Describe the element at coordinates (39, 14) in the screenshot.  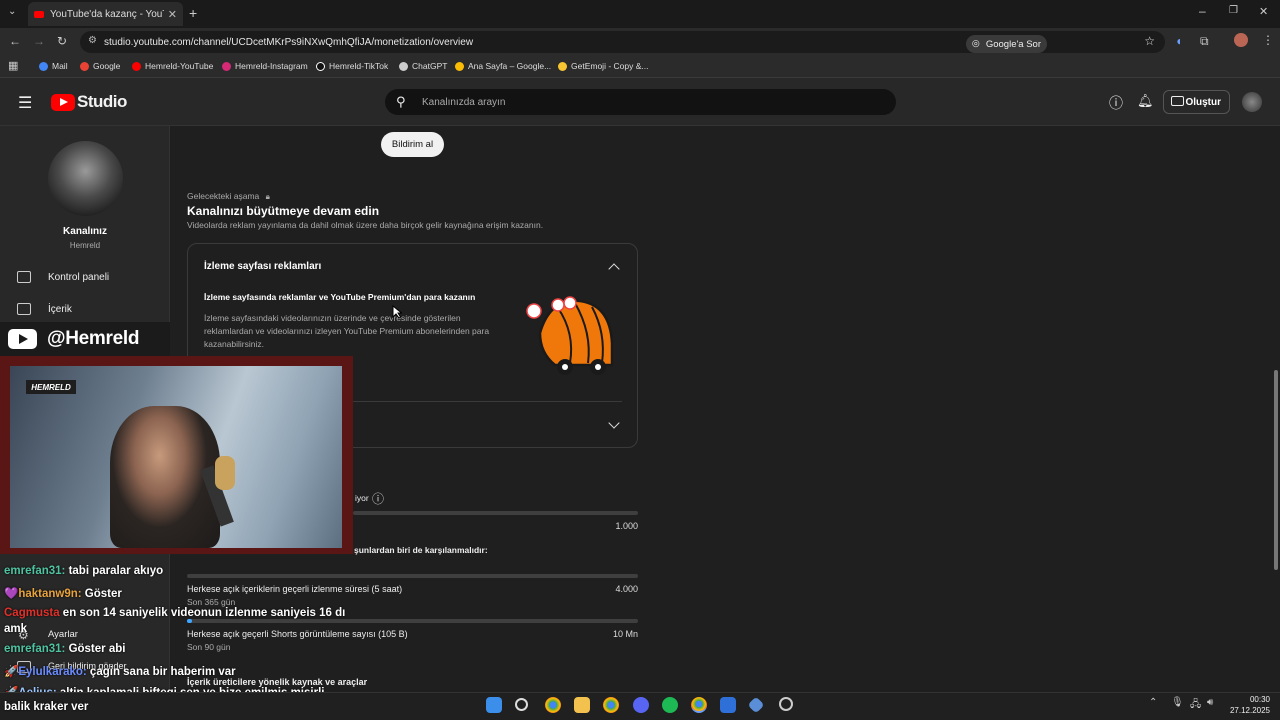
I see `youtube-favicon-icon` at that location.